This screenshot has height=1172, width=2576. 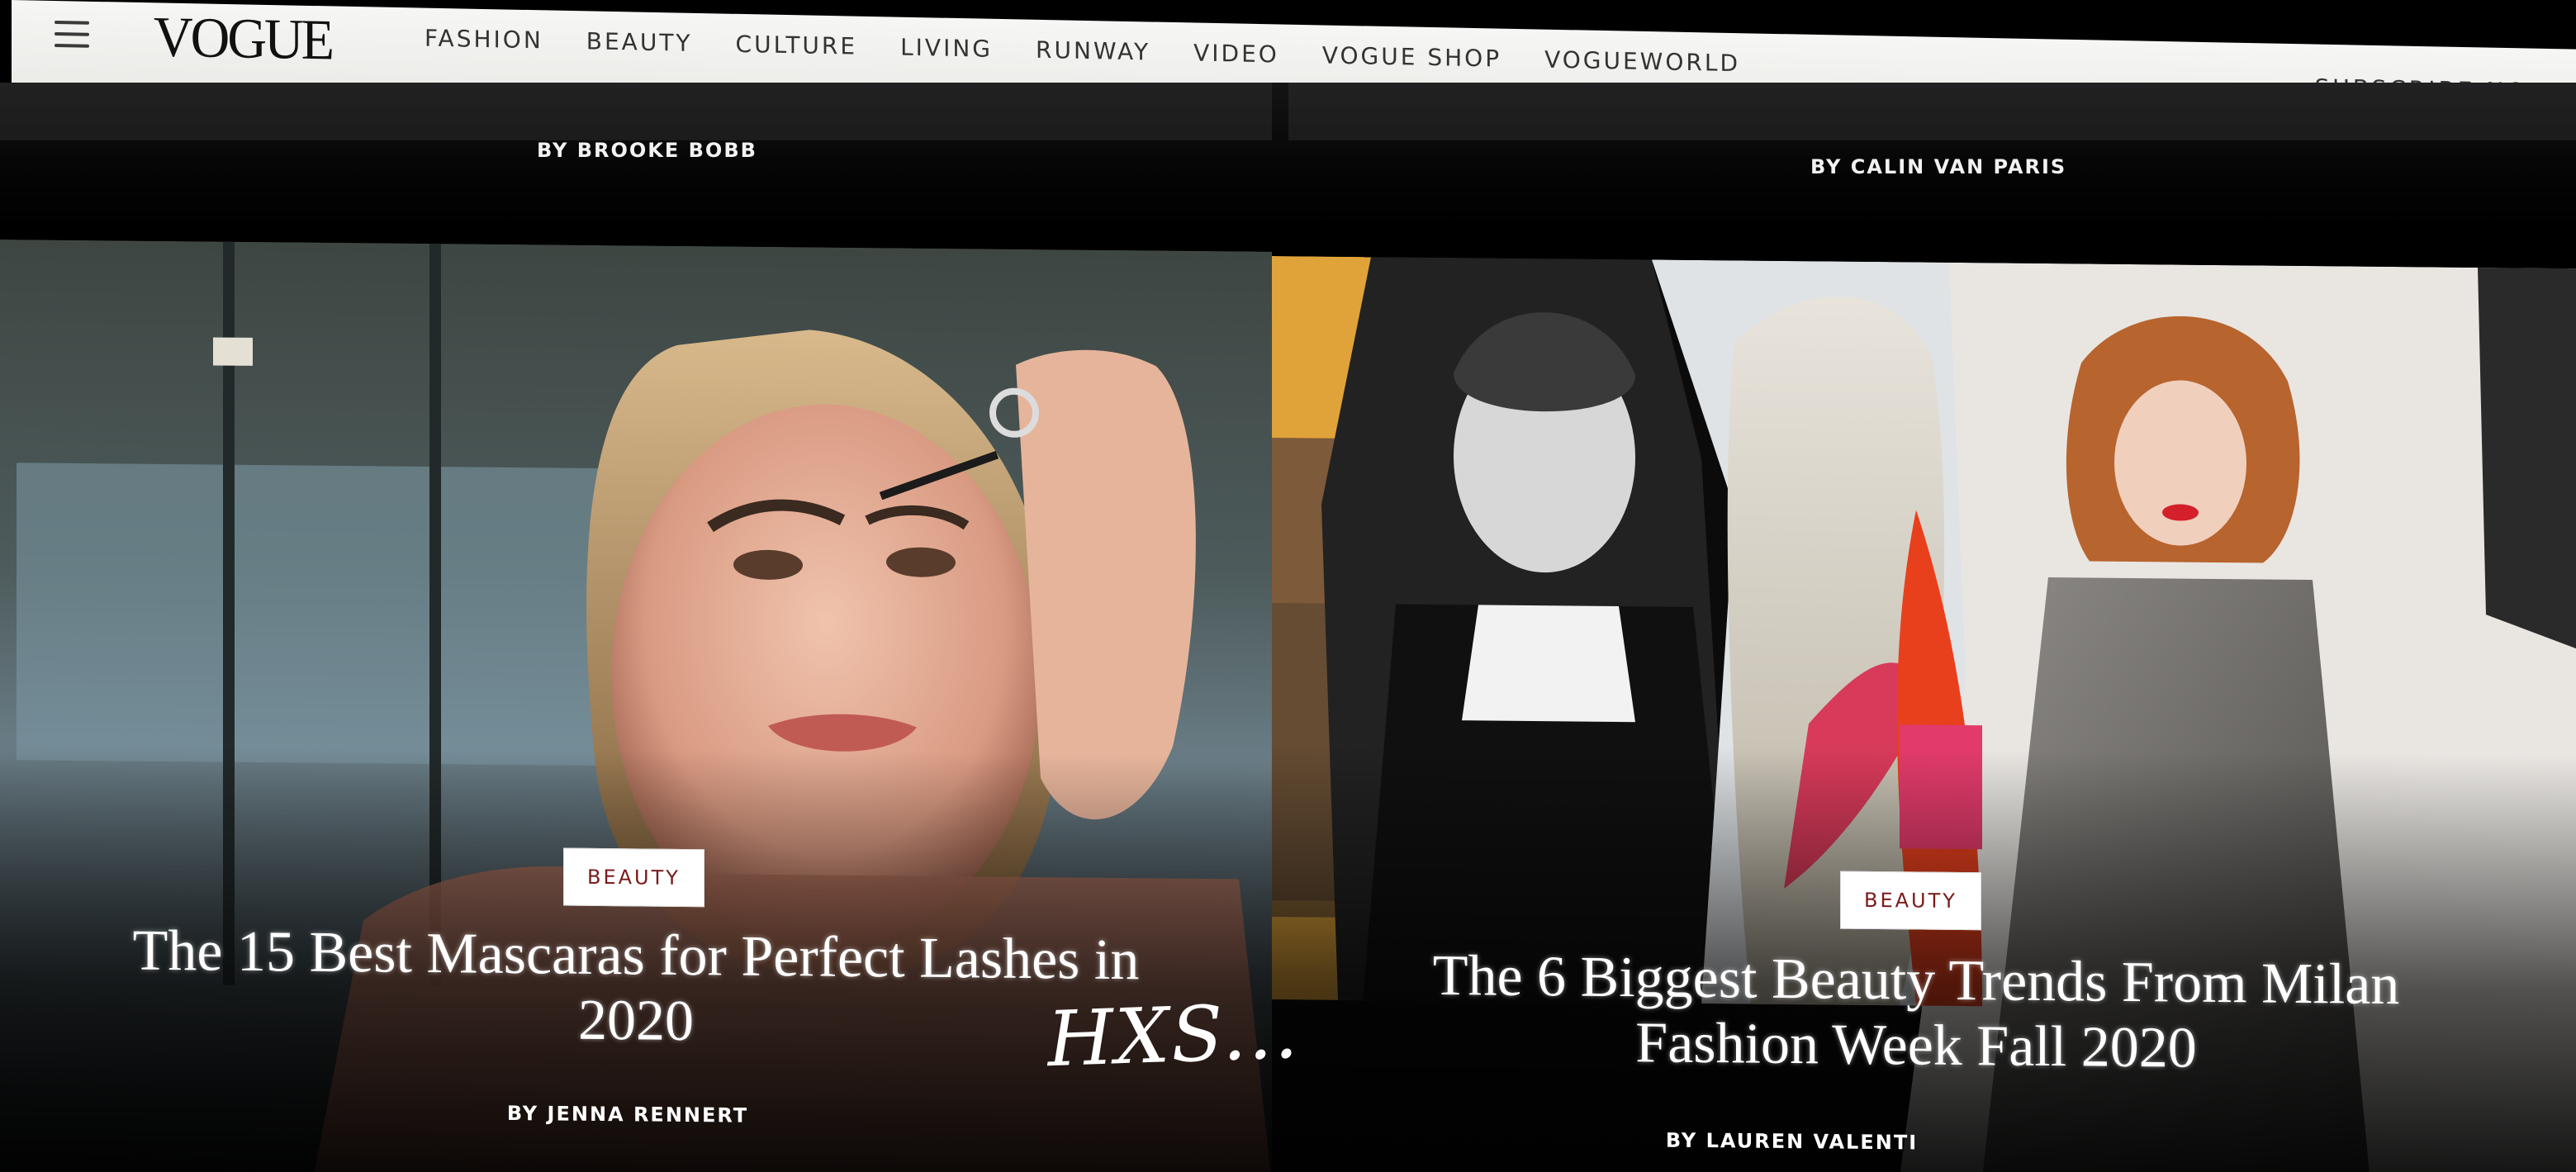 What do you see at coordinates (72, 34) in the screenshot?
I see `menu-icon` at bounding box center [72, 34].